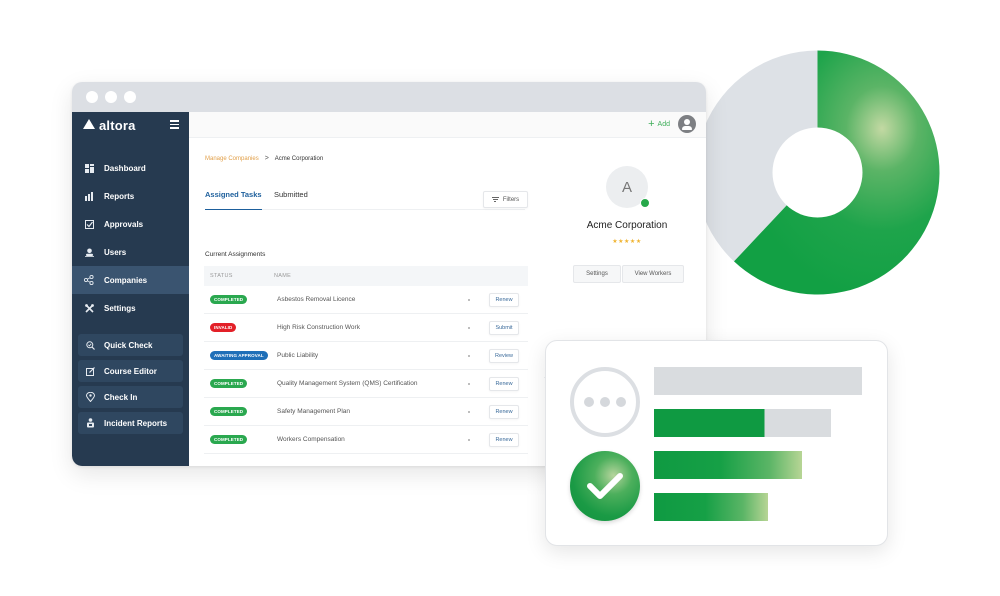  What do you see at coordinates (605, 402) in the screenshot?
I see `pending-icon` at bounding box center [605, 402].